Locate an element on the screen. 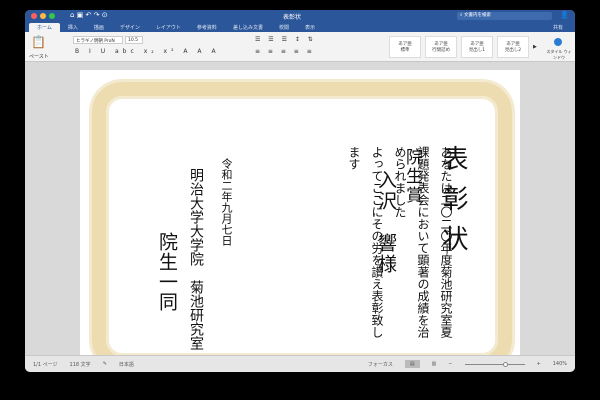 This screenshot has width=600, height=400. signer: 院生一同 is located at coordinates (167, 272).